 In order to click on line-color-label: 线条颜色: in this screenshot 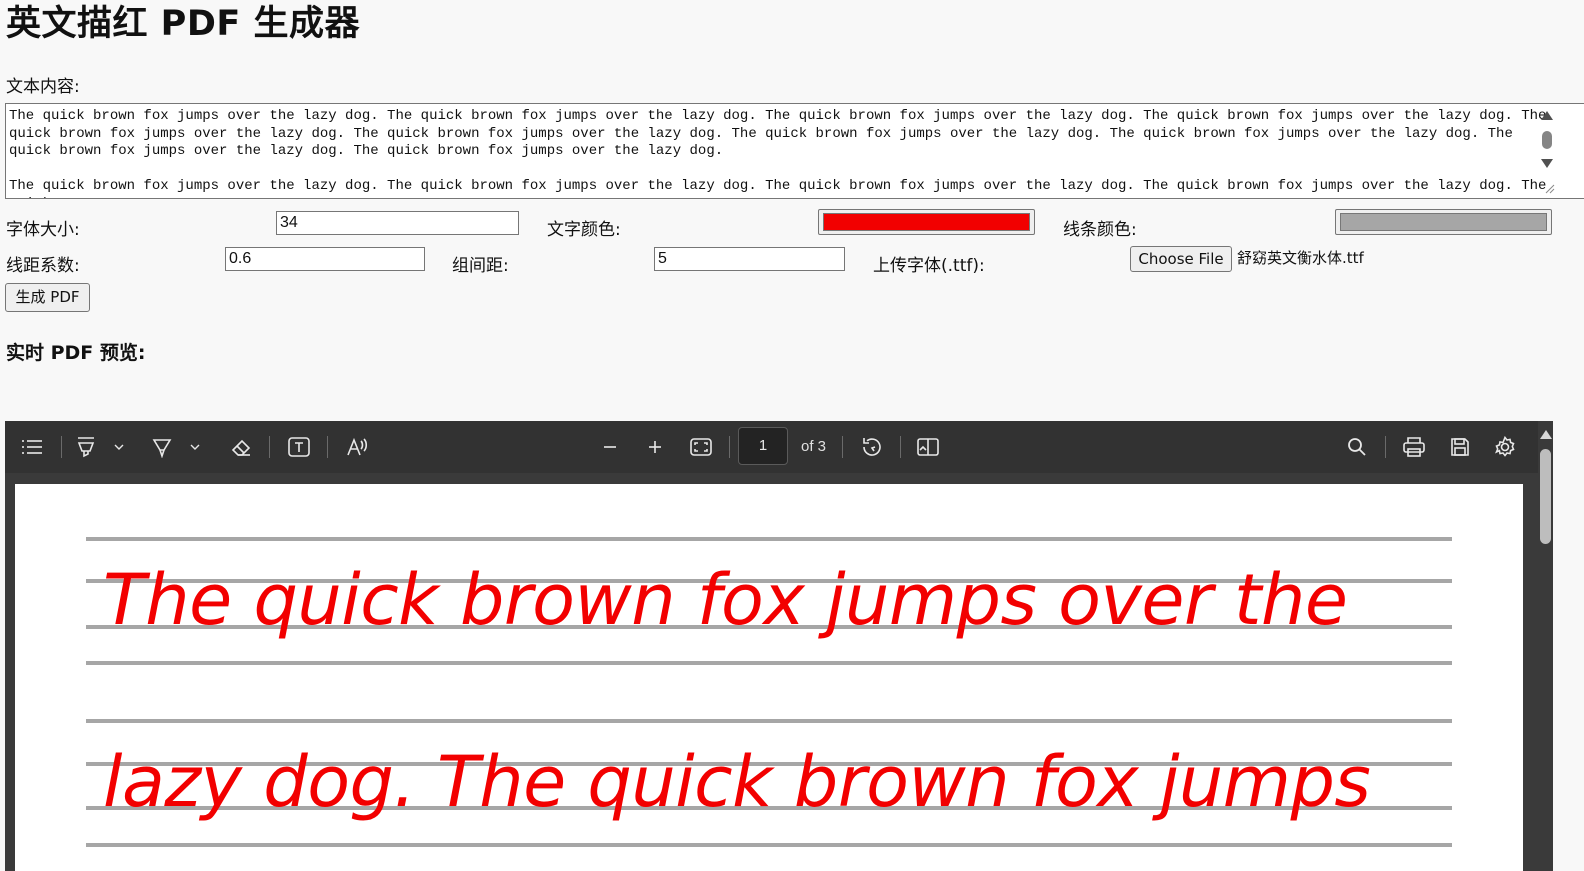, I will do `click(1100, 230)`.